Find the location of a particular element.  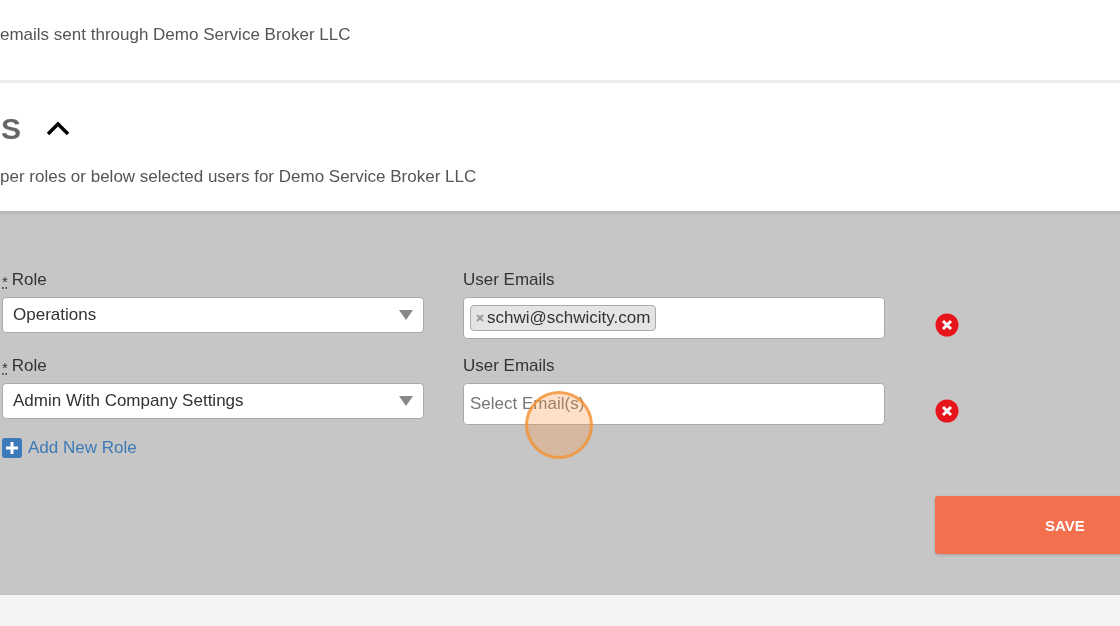

chevron-up-icon is located at coordinates (58, 129).